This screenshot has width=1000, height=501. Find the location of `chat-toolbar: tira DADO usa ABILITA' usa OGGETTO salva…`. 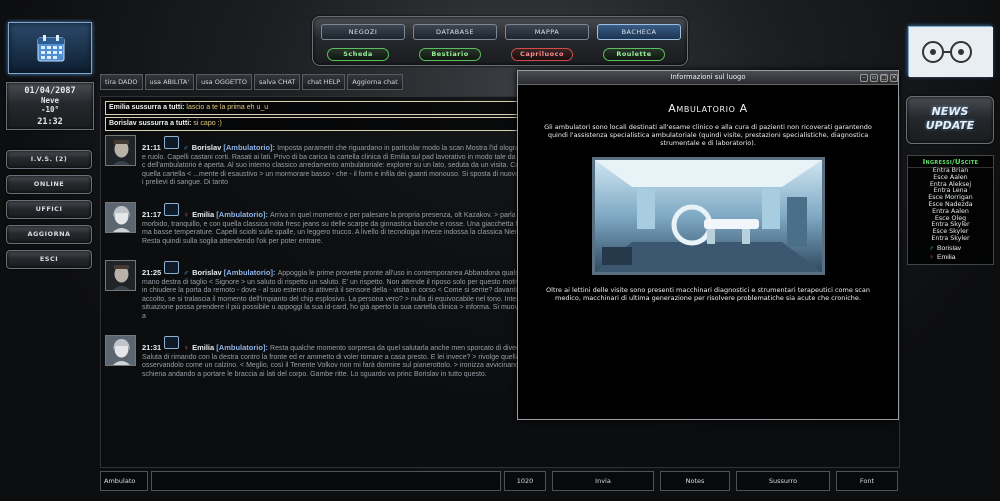

chat-toolbar: tira DADO usa ABILITA' usa OGGETTO salva… is located at coordinates (251, 82).